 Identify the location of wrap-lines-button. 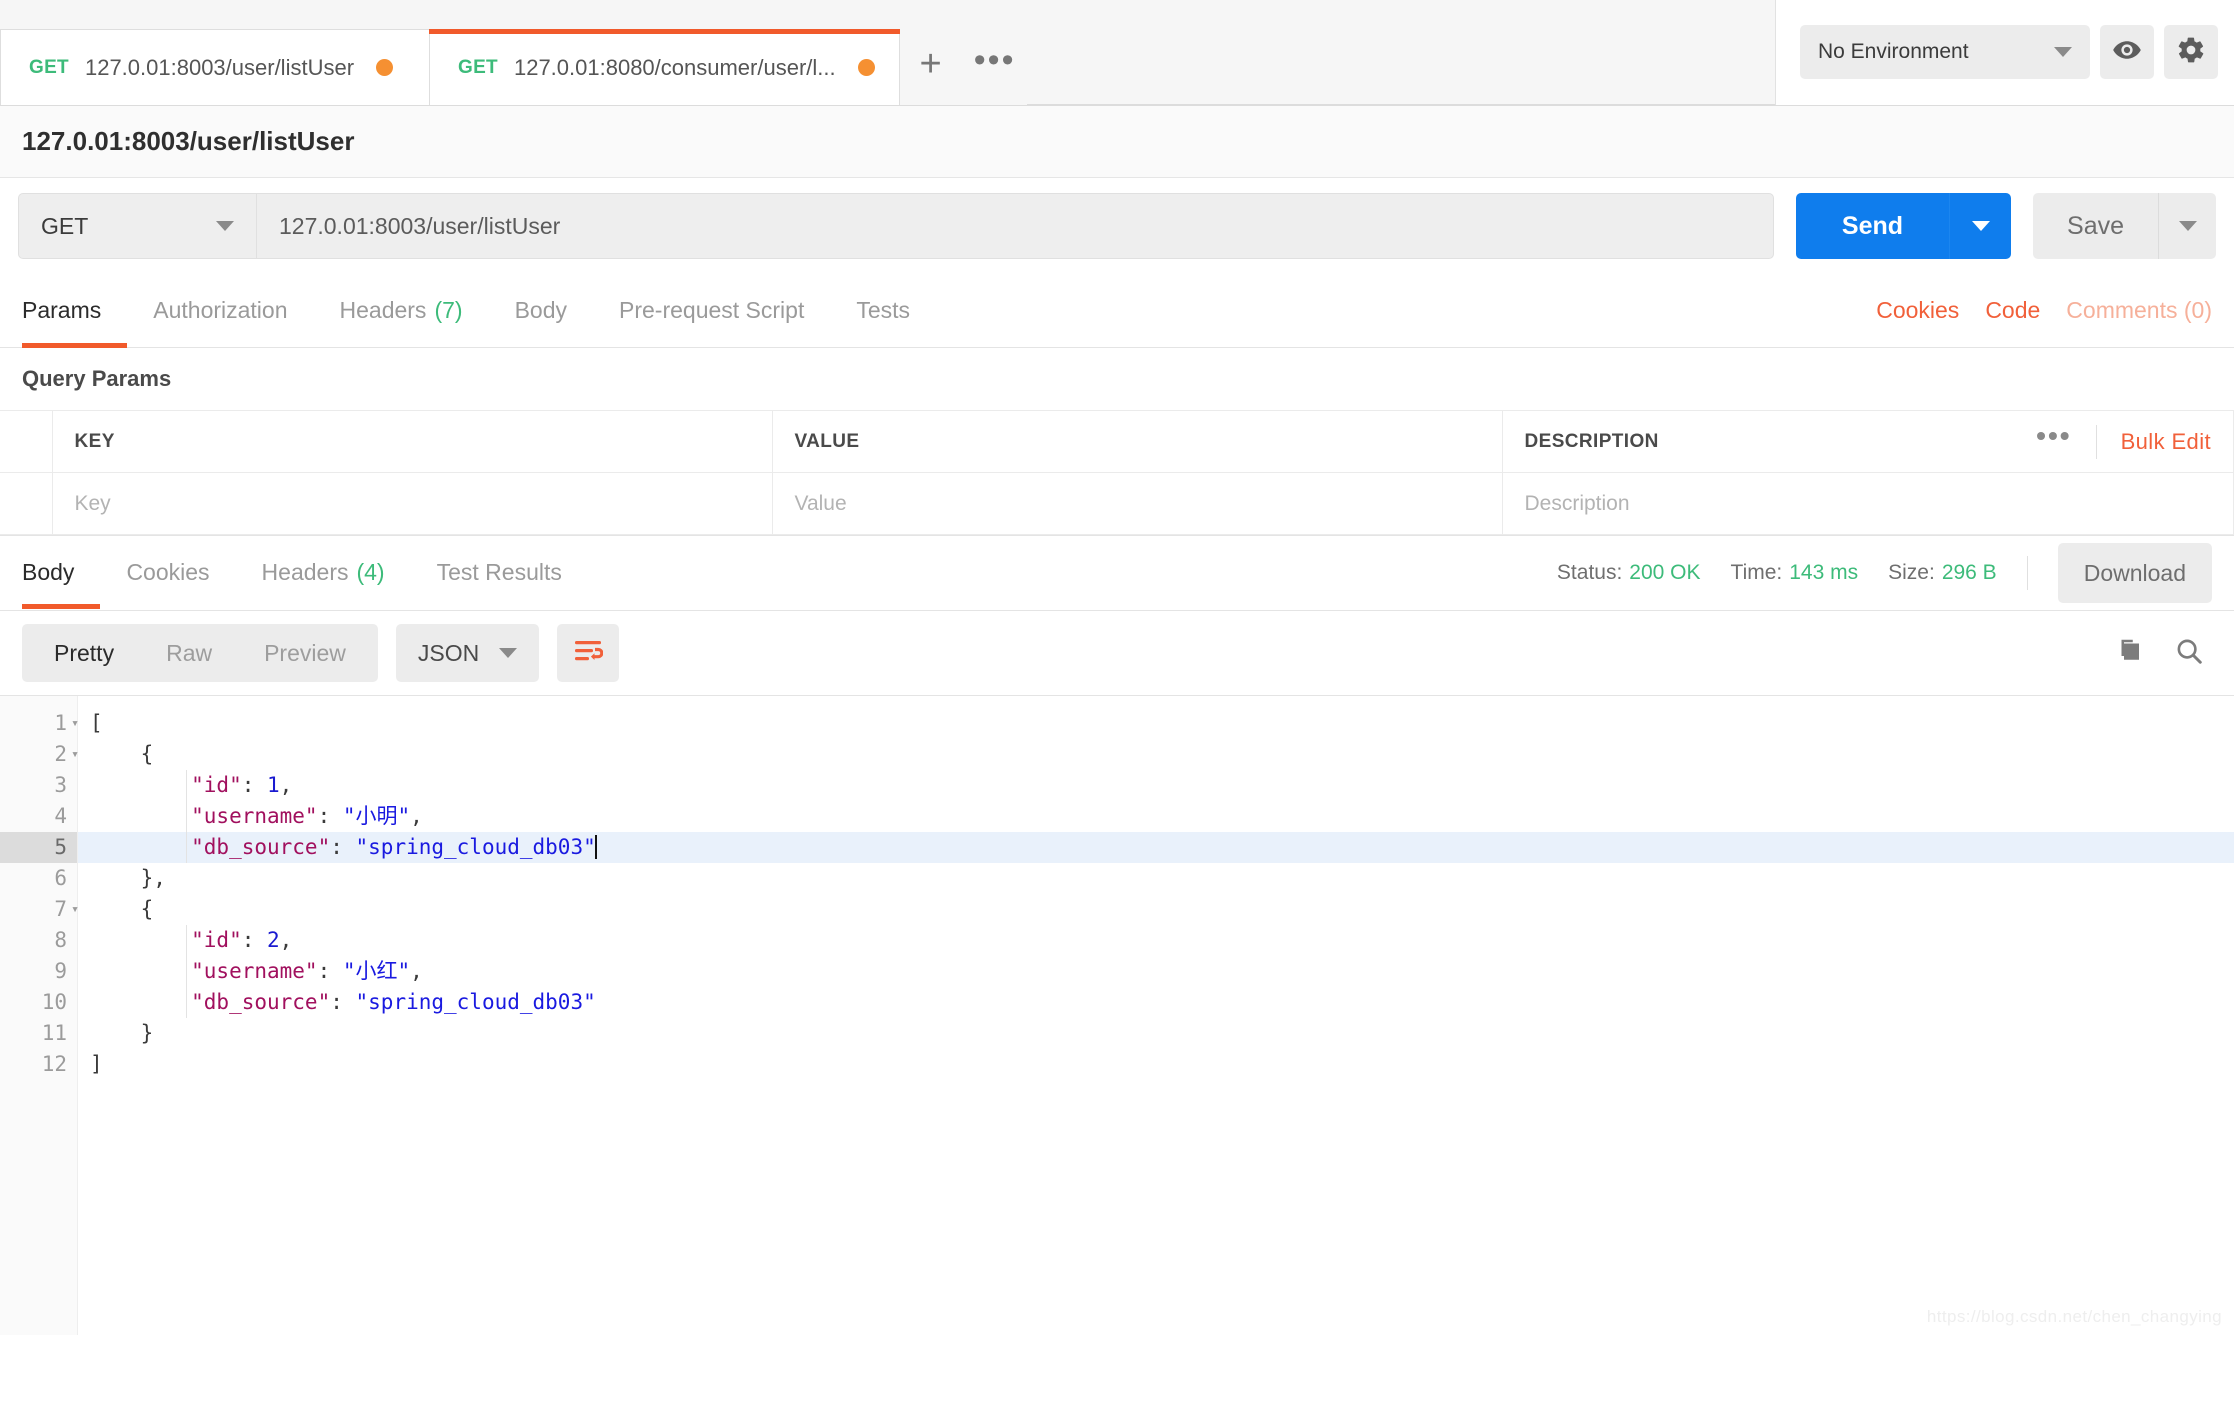
(588, 653).